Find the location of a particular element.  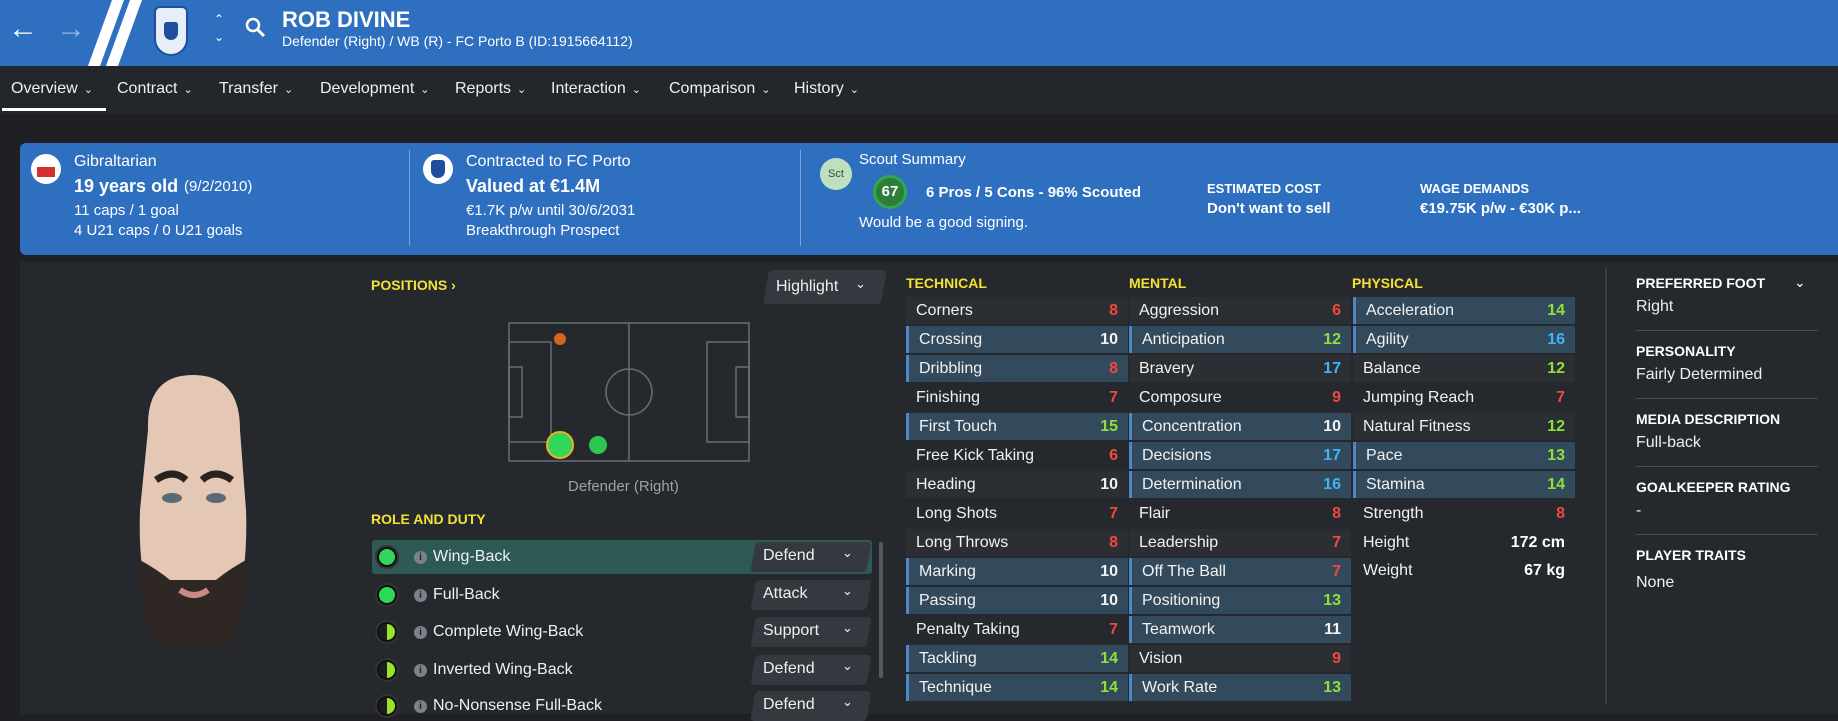

scout-title: Scout Summary is located at coordinates (912, 159).